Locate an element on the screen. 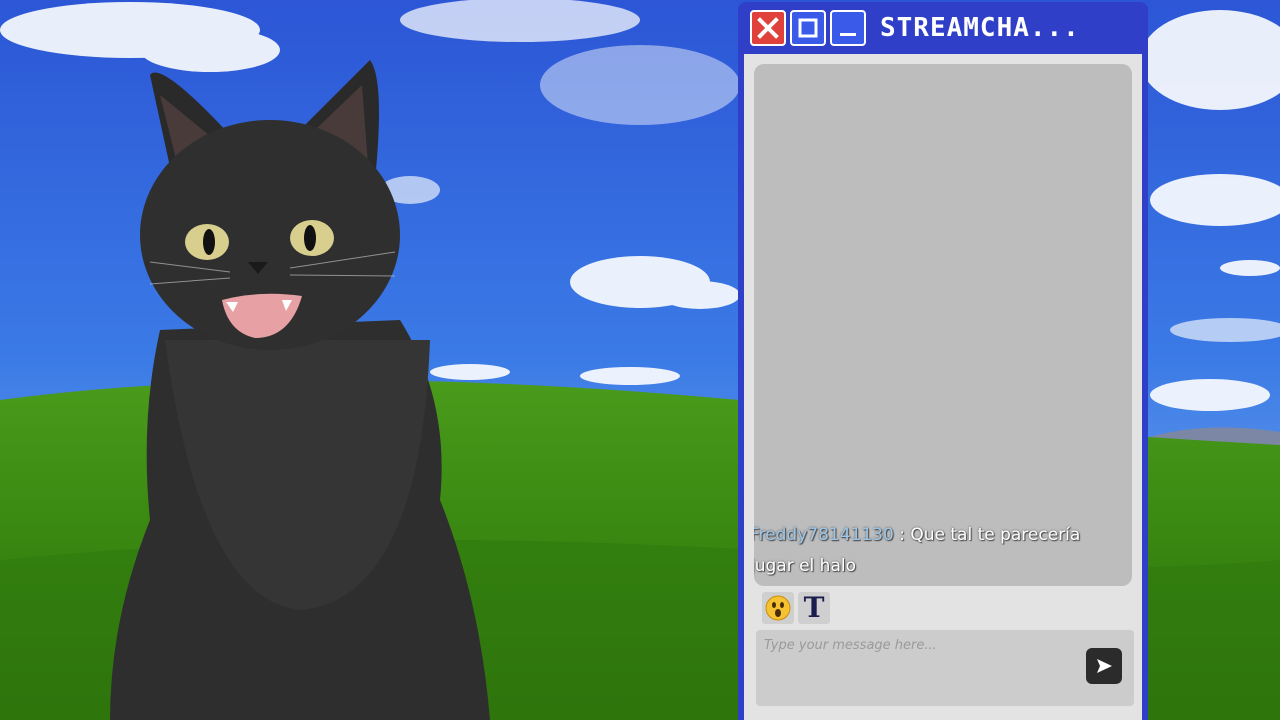 The image size is (1280, 720). x-icon is located at coordinates (768, 28).